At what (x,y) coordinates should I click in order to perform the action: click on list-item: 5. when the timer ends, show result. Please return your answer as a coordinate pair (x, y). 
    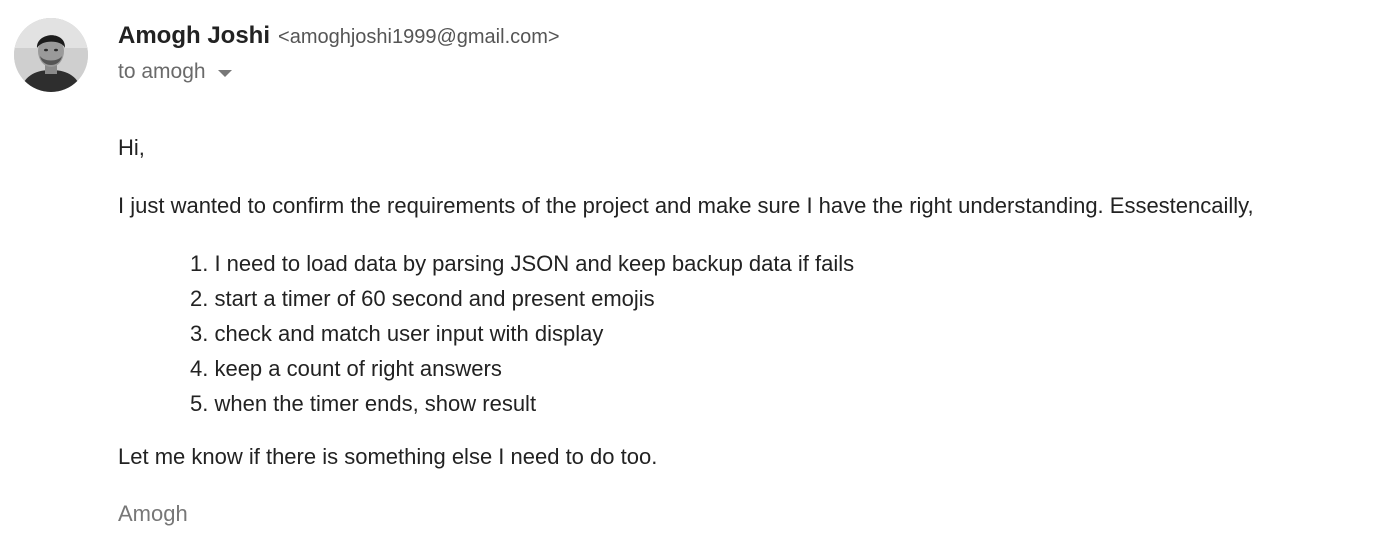
    Looking at the image, I should click on (363, 403).